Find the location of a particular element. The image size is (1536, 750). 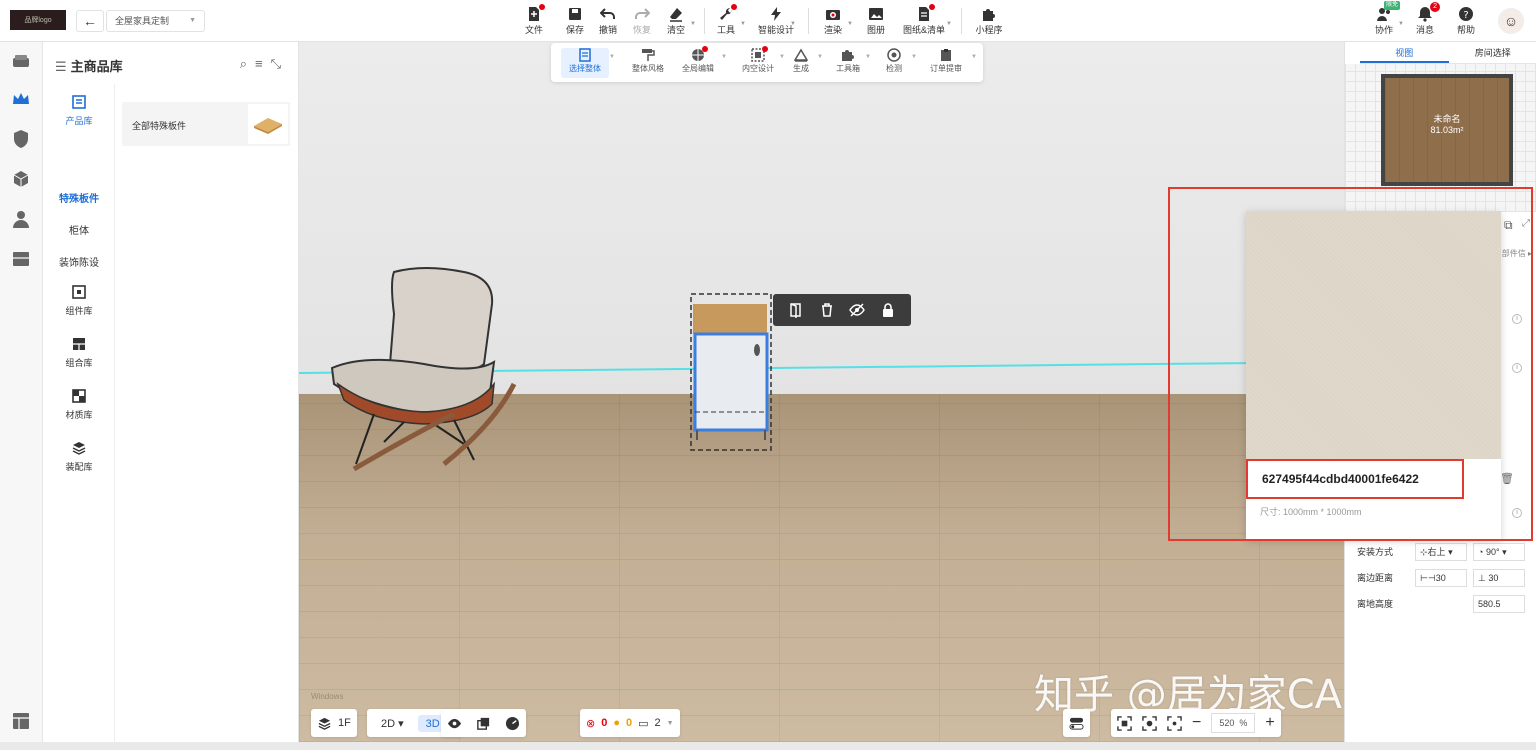

check-button: 检测 ▼ is located at coordinates (894, 61).